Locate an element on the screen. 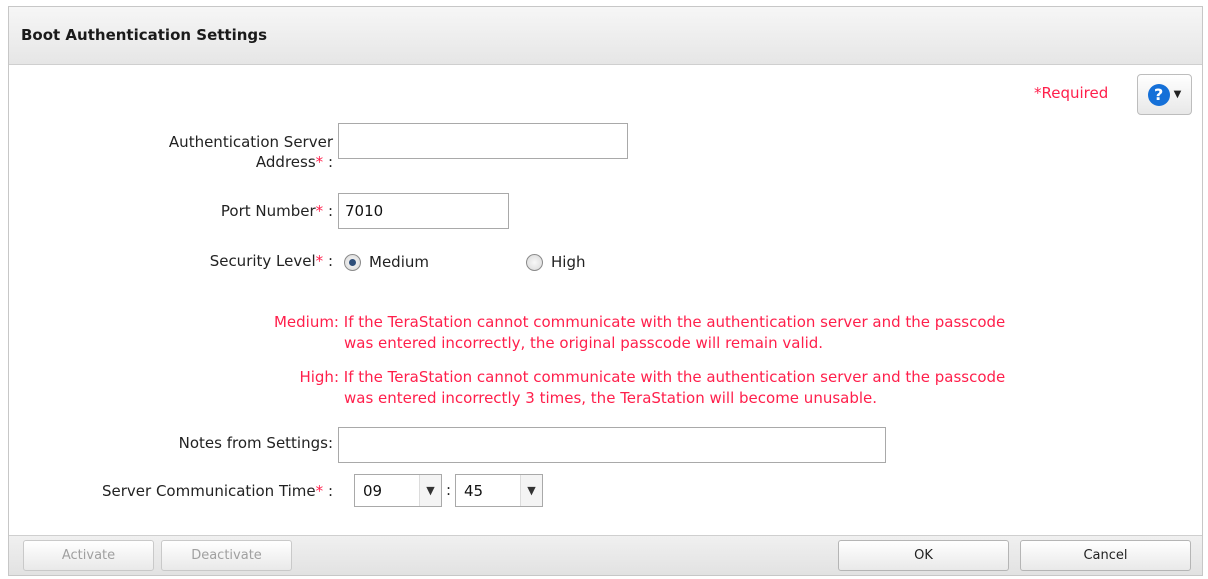  security-level-label-text: Security Level is located at coordinates (262, 261).